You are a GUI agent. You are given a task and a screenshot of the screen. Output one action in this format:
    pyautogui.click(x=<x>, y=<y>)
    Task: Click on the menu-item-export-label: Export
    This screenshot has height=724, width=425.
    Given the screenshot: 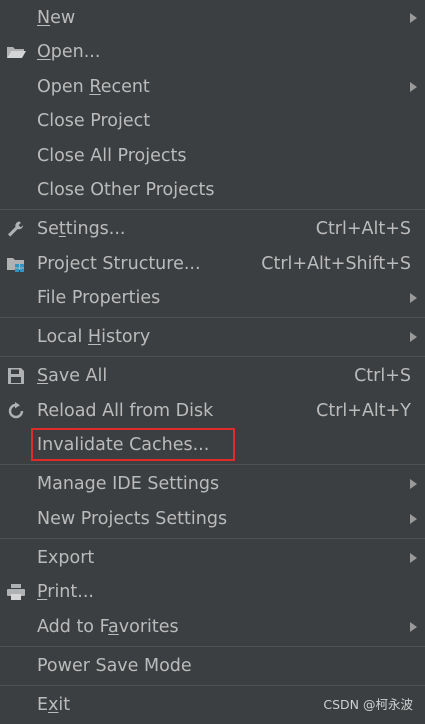 What is the action you would take?
    pyautogui.click(x=66, y=558)
    